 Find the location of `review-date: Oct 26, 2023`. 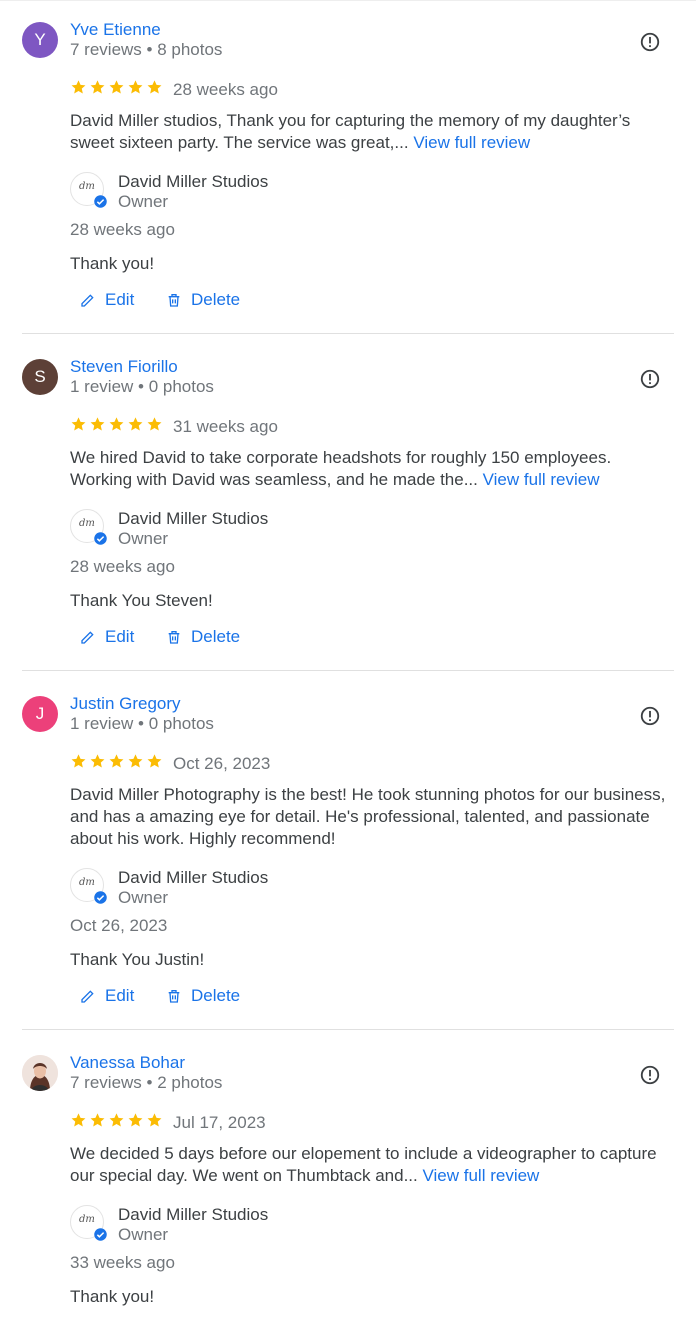

review-date: Oct 26, 2023 is located at coordinates (222, 763).